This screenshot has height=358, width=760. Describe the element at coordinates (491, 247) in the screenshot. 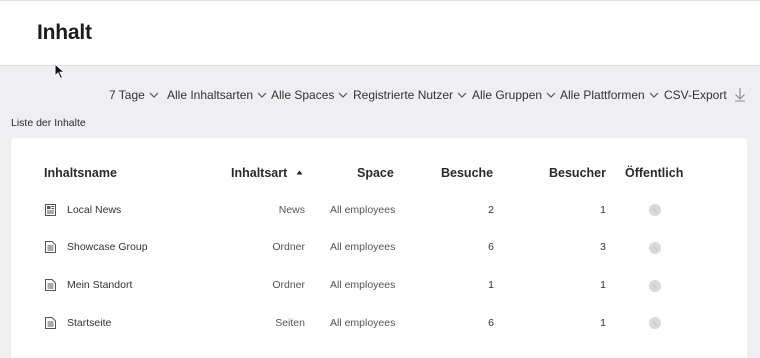

I see `row-2-visits: 6` at that location.